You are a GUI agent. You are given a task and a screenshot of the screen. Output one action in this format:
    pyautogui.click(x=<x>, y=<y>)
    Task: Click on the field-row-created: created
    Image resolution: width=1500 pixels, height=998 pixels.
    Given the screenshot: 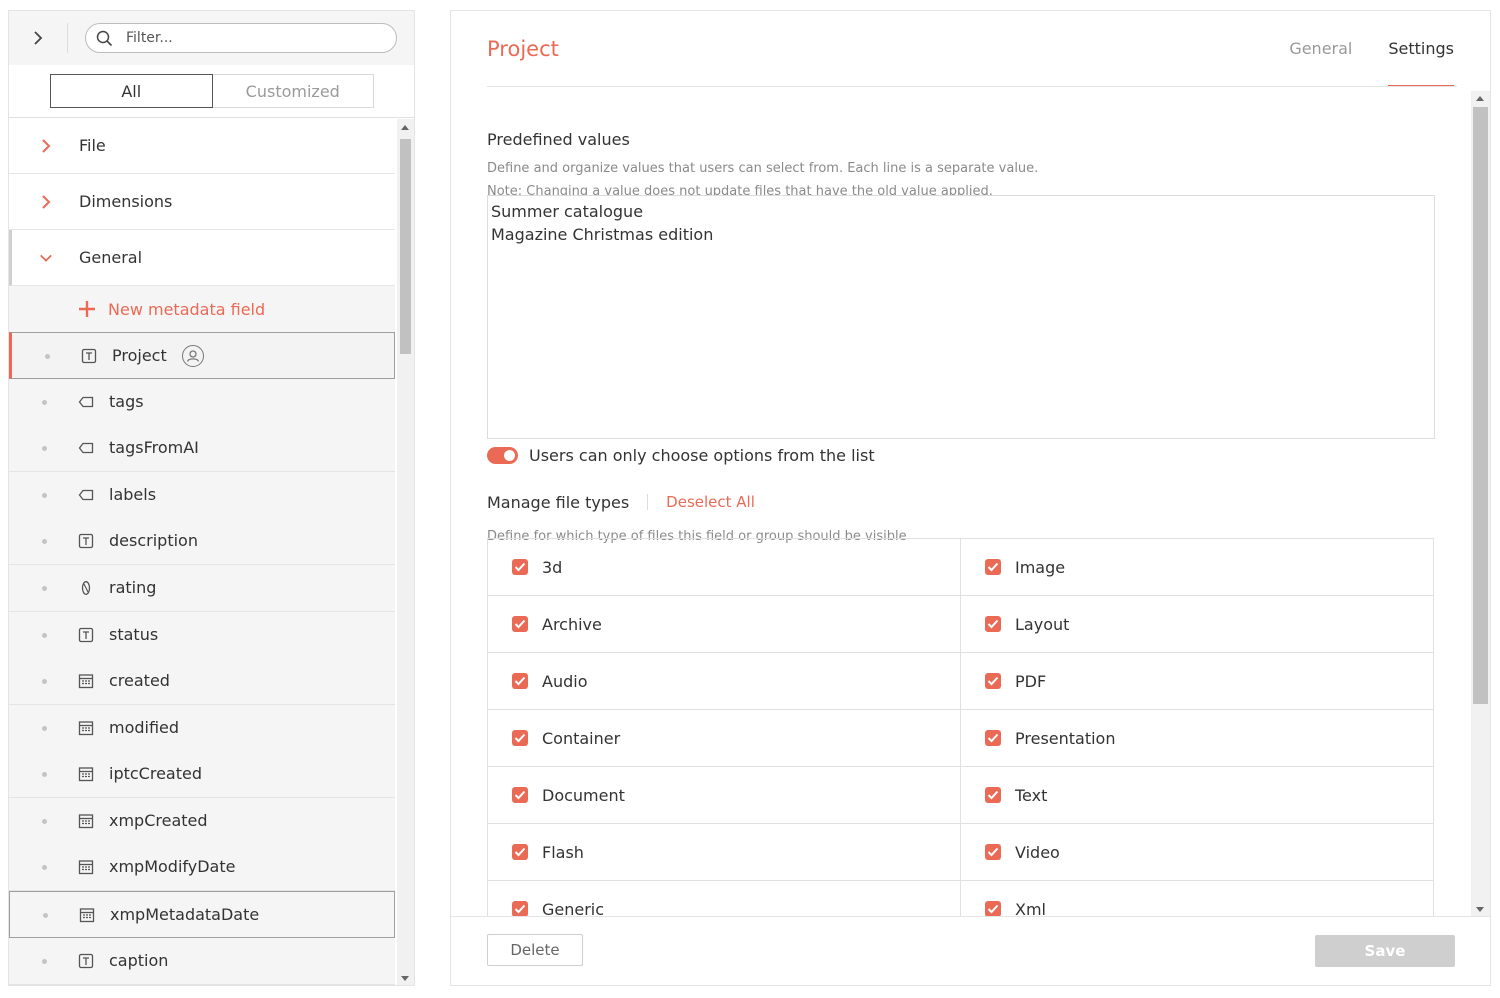 What is the action you would take?
    pyautogui.click(x=202, y=681)
    